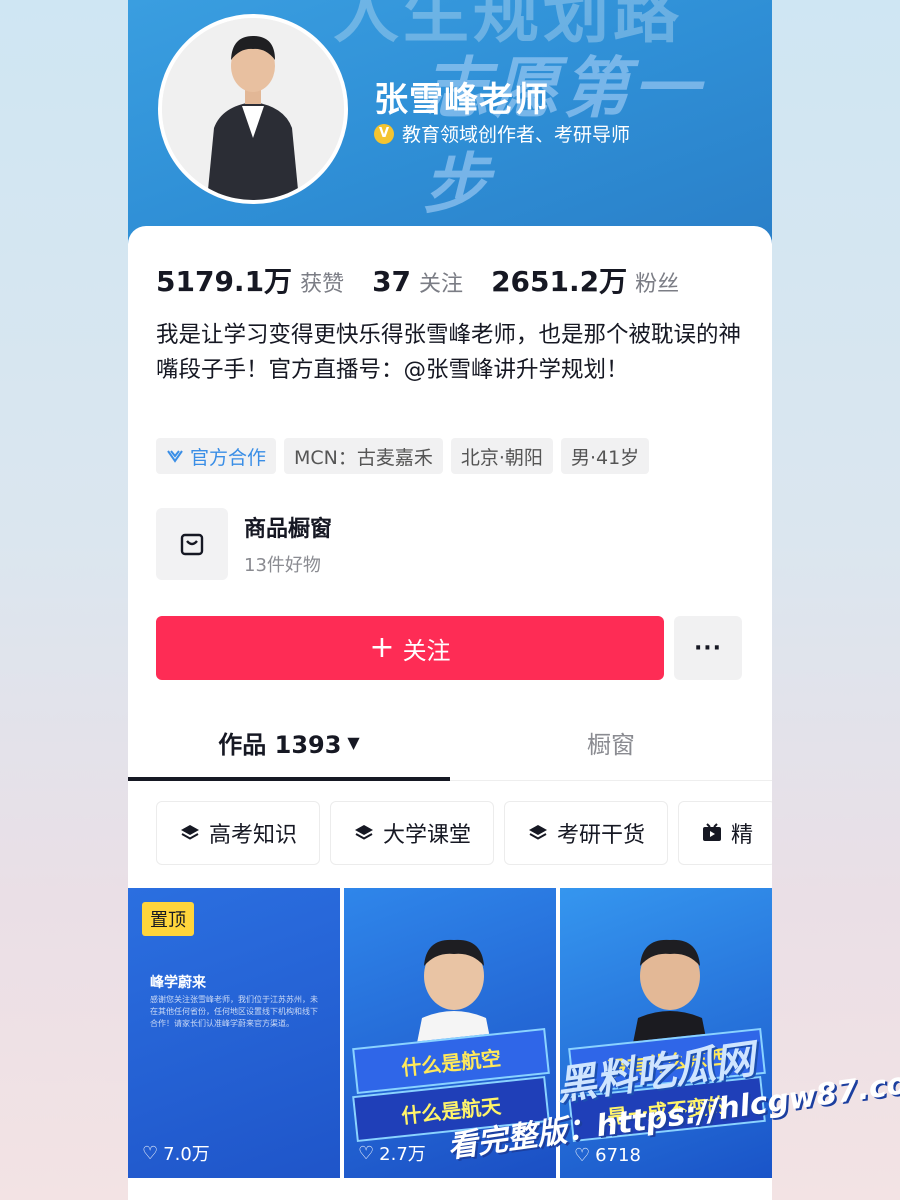  Describe the element at coordinates (175, 456) in the screenshot. I see `handshake-icon` at that location.